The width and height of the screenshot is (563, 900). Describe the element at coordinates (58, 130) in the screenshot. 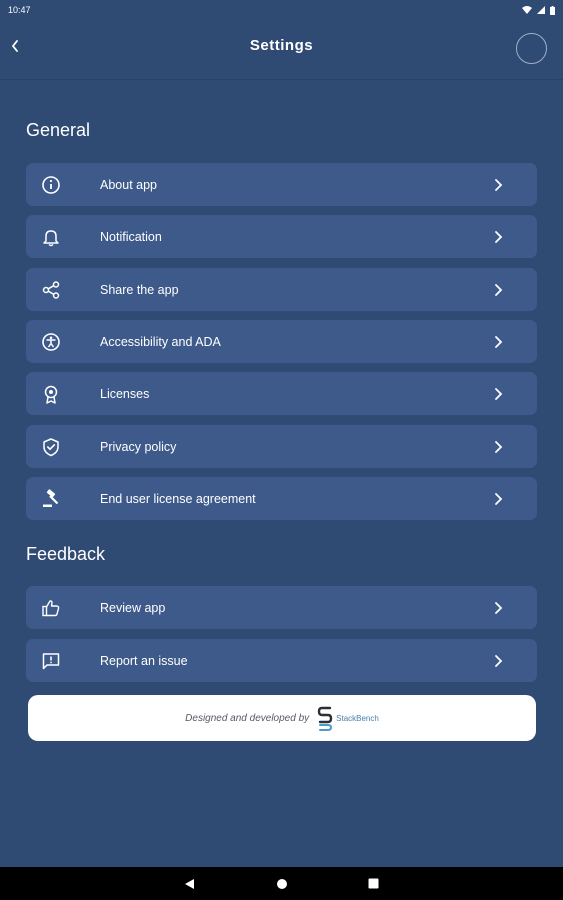

I see `section-title-general: General` at that location.